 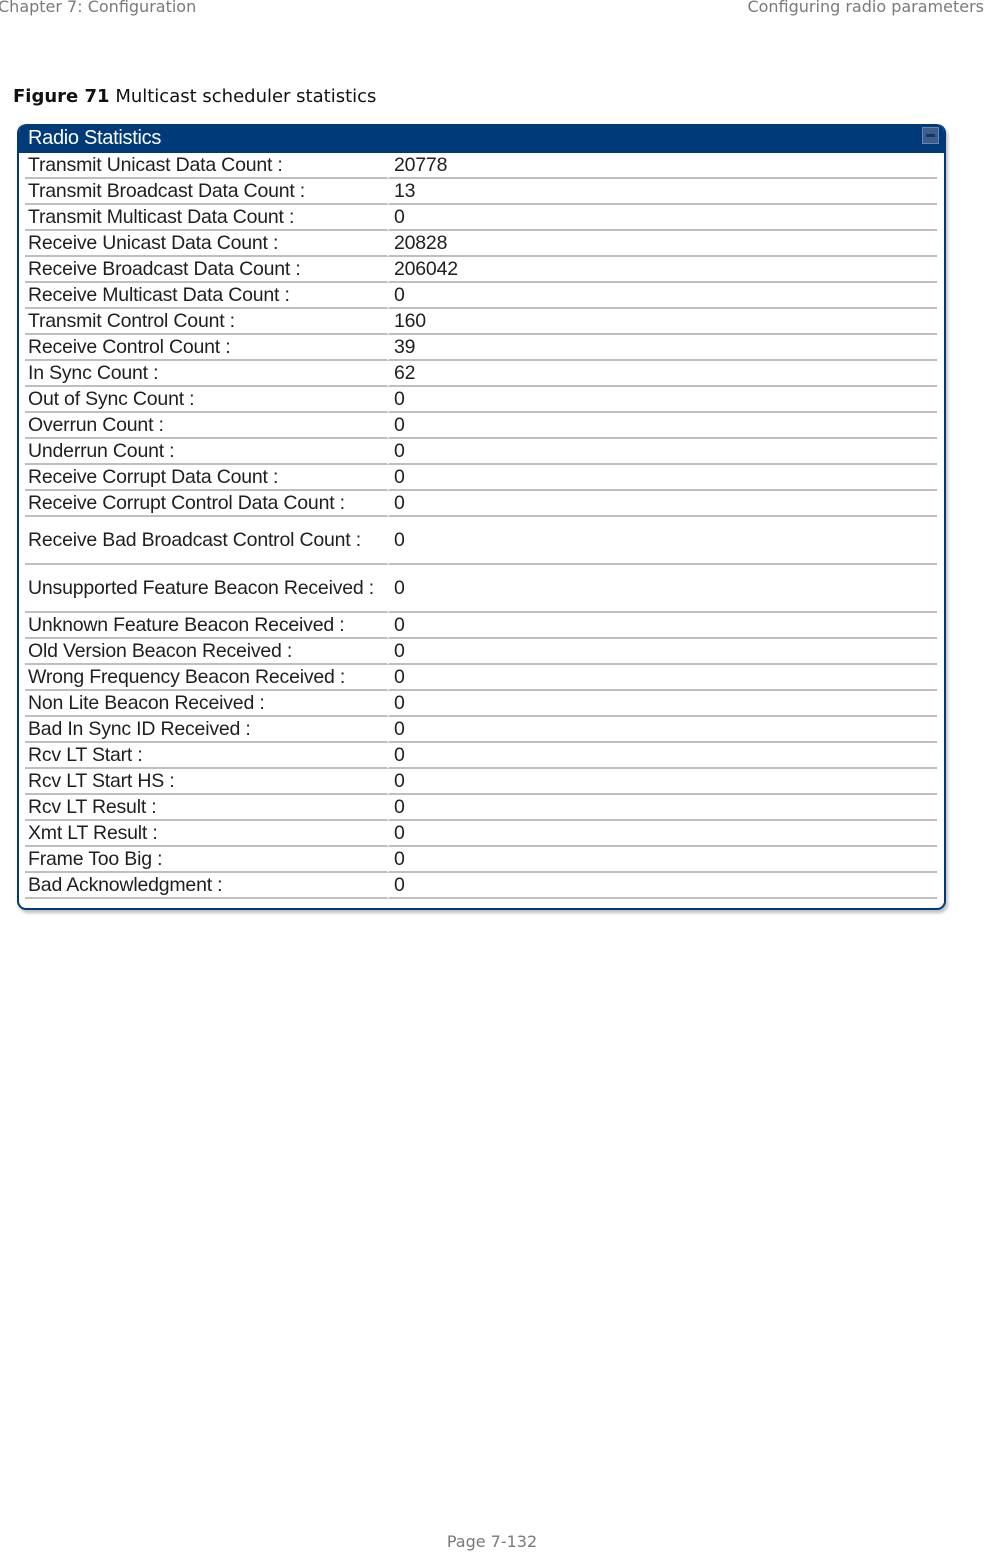 What do you see at coordinates (481, 138) in the screenshot?
I see `panel-header: Radio Statistics` at bounding box center [481, 138].